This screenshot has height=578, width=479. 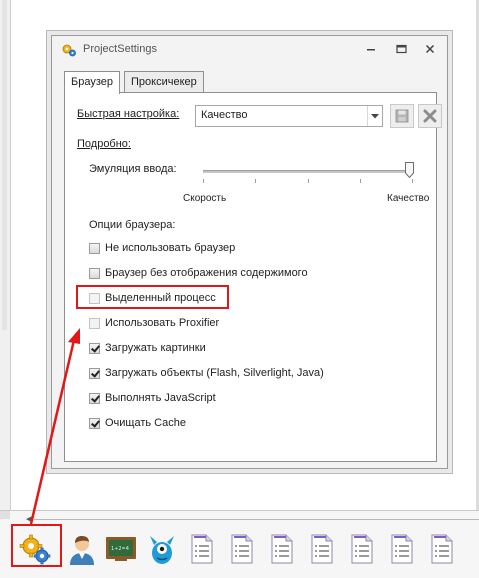 I want to click on chalkboard-icon: 1+2=4, so click(x=121, y=549).